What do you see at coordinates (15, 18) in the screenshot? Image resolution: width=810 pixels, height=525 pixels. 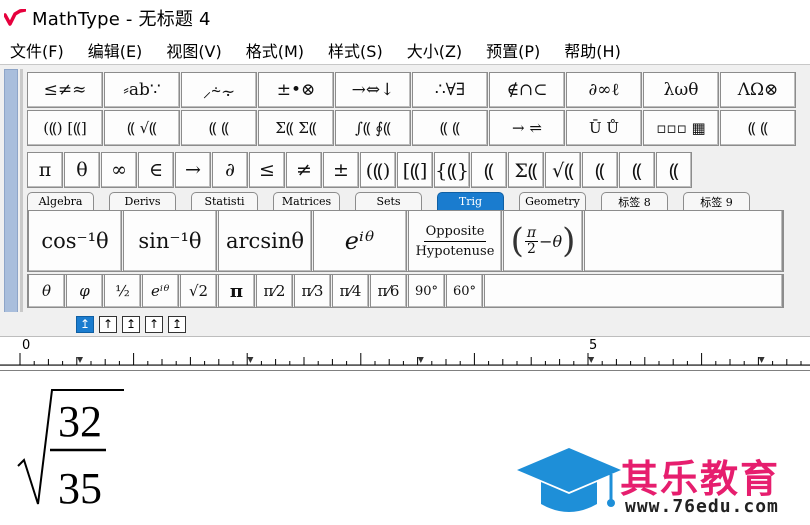 I see `mathtype-logo-icon` at bounding box center [15, 18].